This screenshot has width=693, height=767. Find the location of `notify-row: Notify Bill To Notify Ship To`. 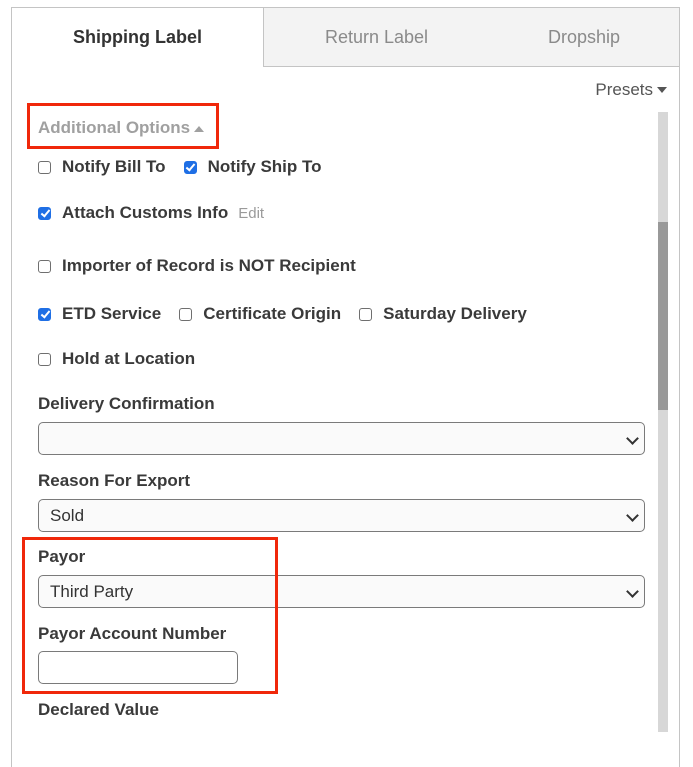

notify-row: Notify Bill To Notify Ship To is located at coordinates (189, 167).